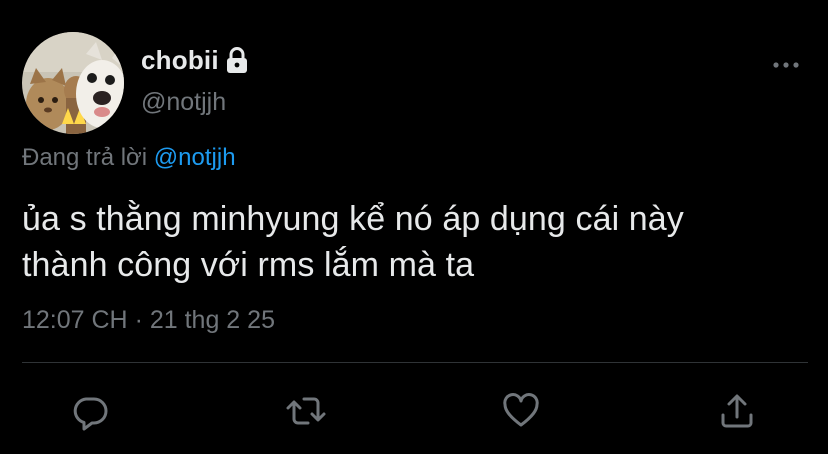 This screenshot has width=828, height=454. What do you see at coordinates (212, 320) in the screenshot?
I see `tweet-date: 21 thg 2 25` at bounding box center [212, 320].